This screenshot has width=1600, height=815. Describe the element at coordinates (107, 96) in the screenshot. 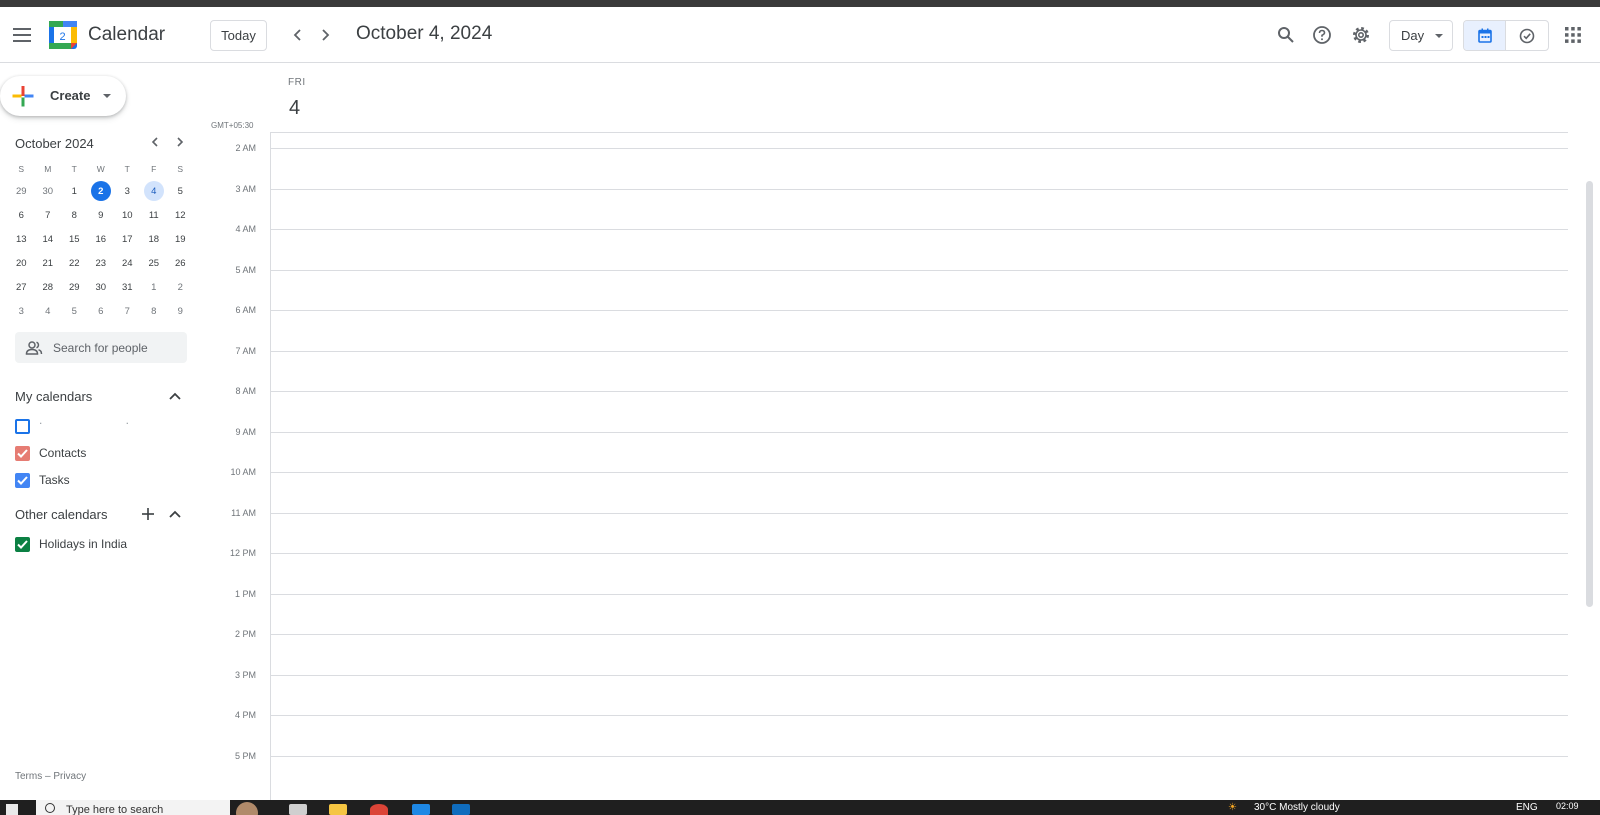

I see `create-dropdown-caret-icon` at that location.